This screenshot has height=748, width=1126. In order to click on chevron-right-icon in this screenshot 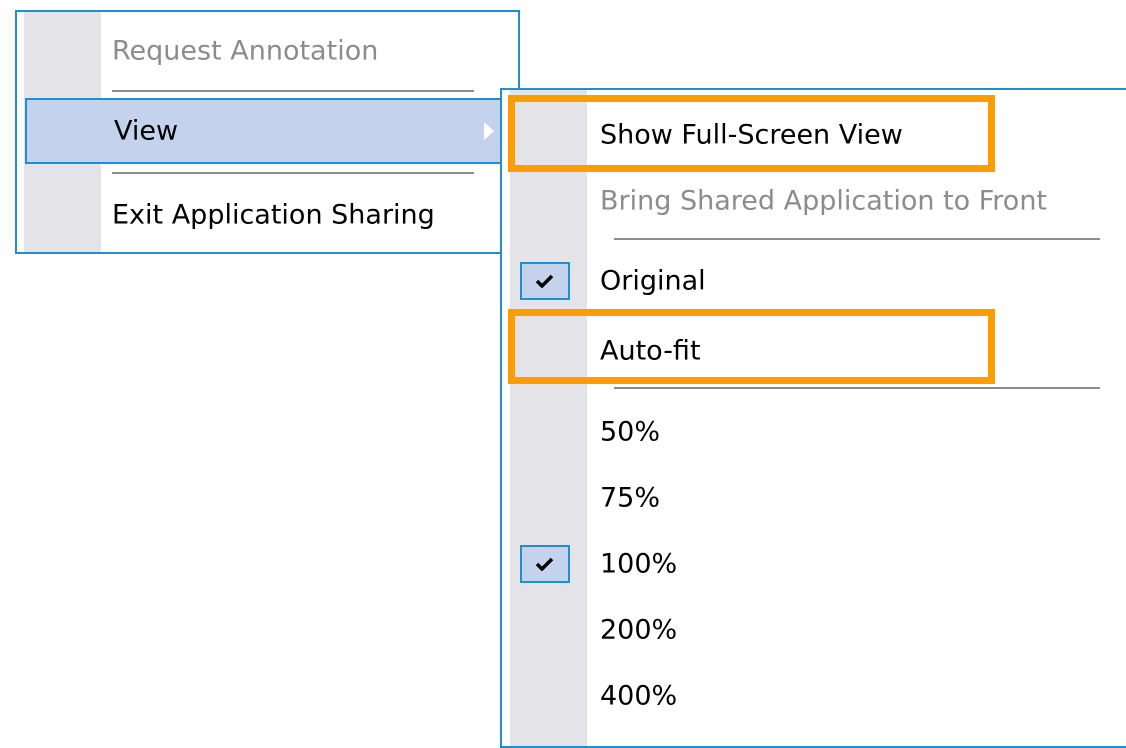, I will do `click(489, 131)`.